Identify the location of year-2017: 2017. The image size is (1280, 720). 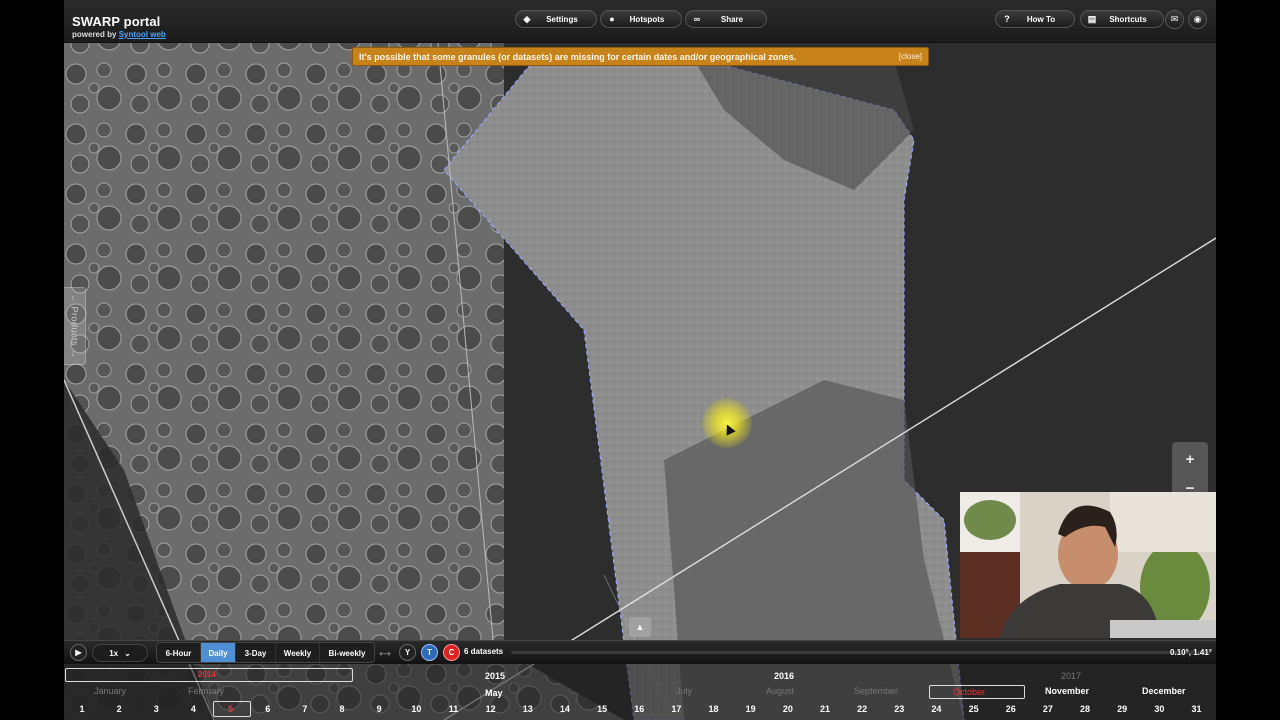
(1071, 676).